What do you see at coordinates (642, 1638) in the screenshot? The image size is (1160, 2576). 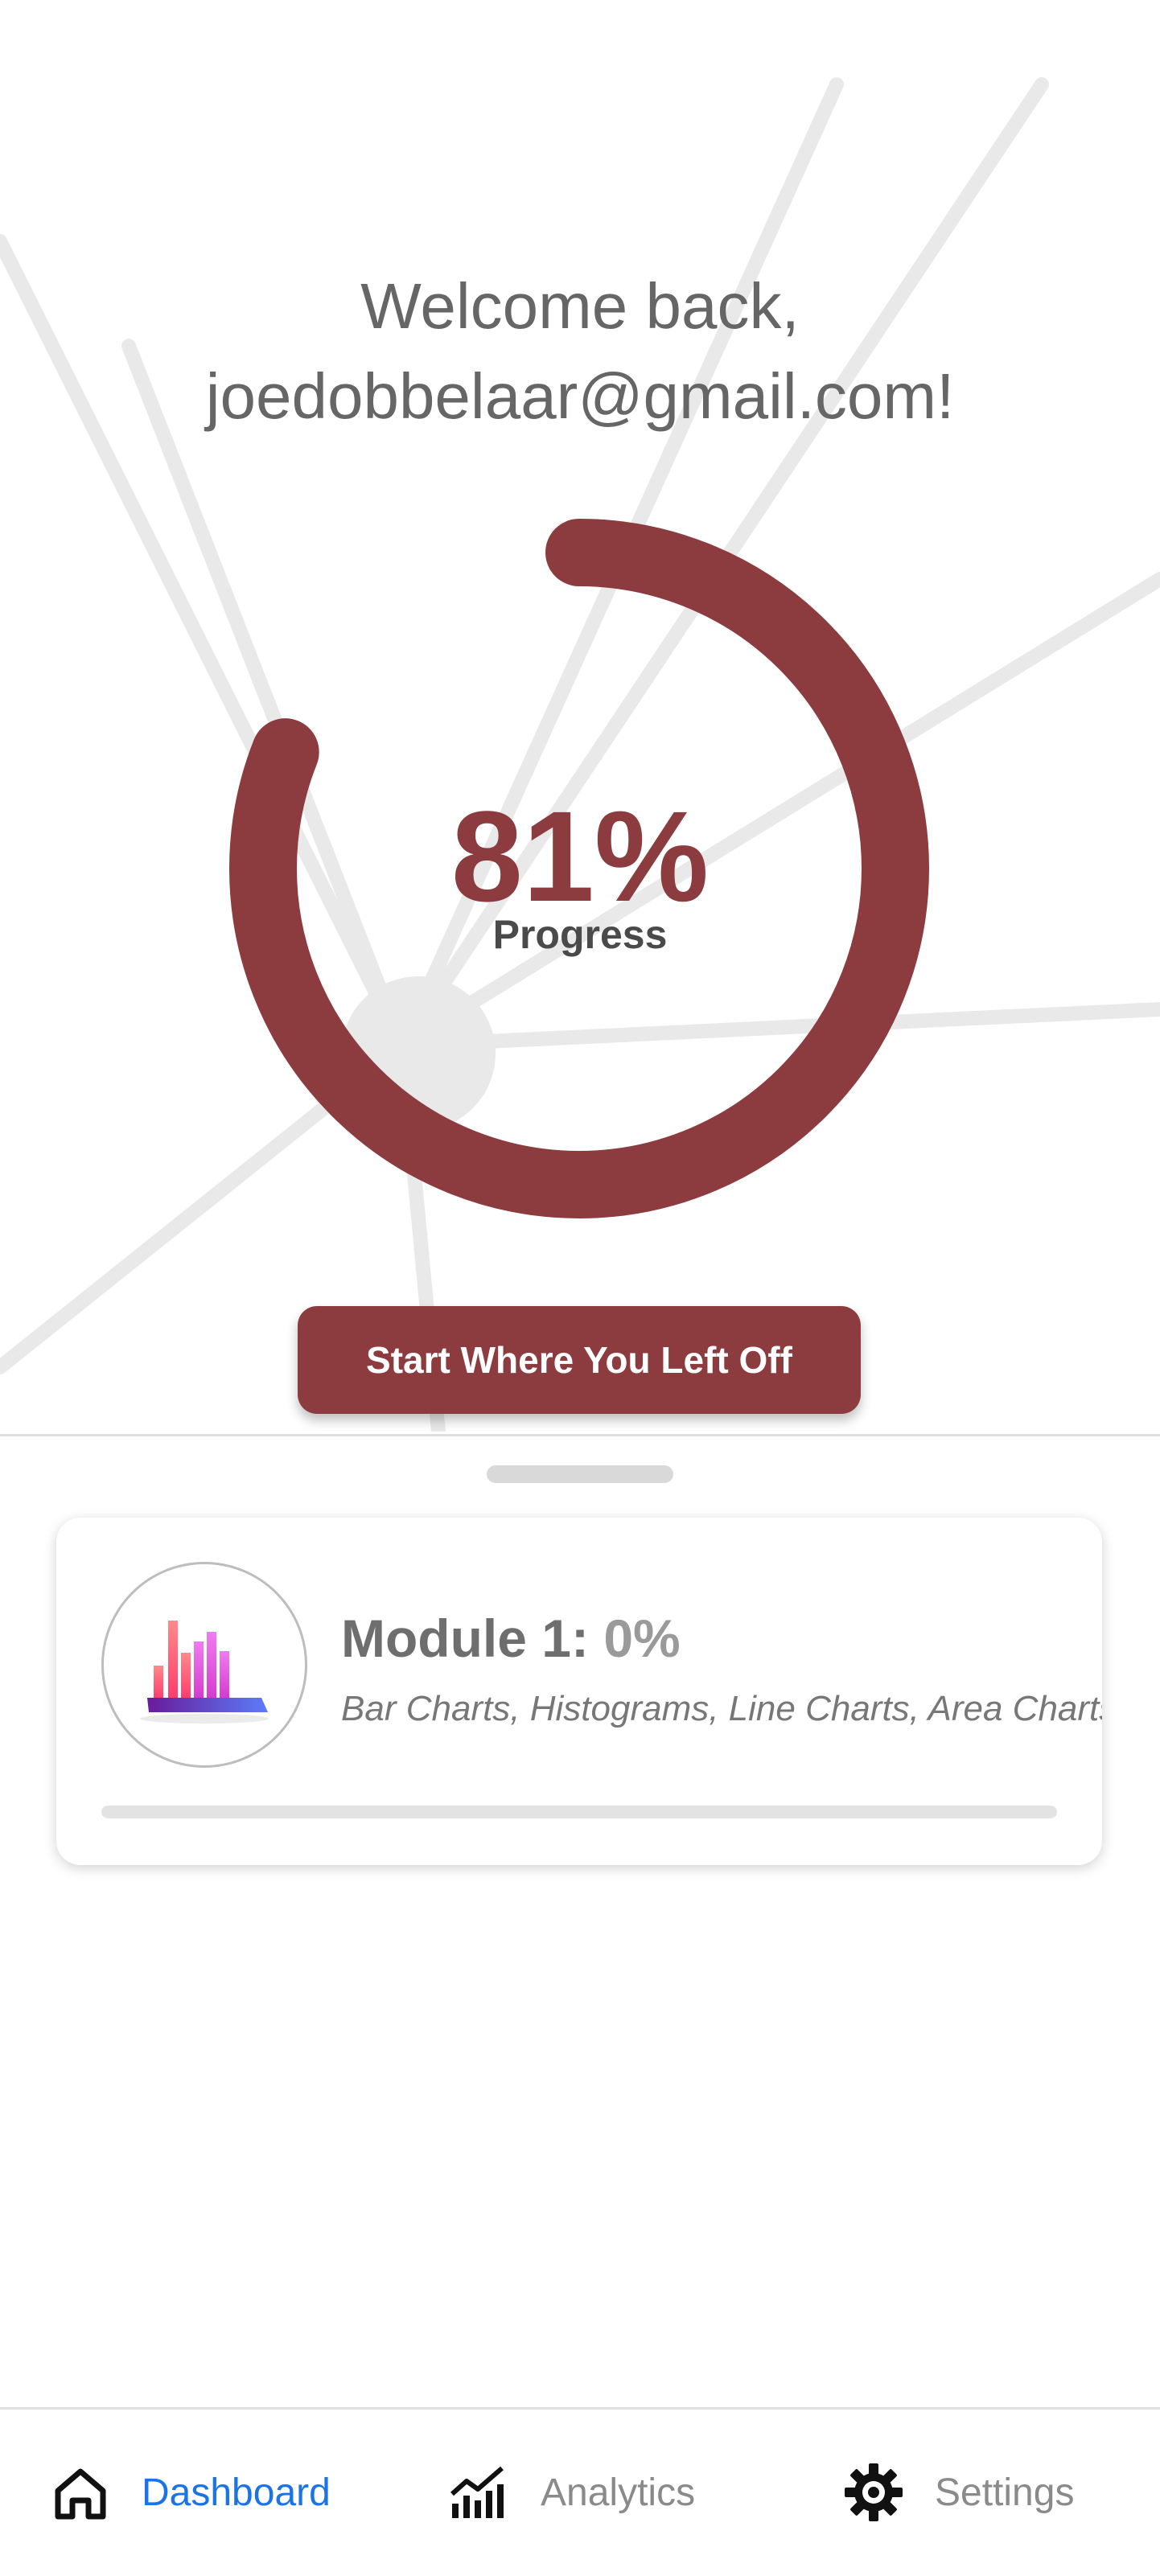 I see `module-percent: 0%` at bounding box center [642, 1638].